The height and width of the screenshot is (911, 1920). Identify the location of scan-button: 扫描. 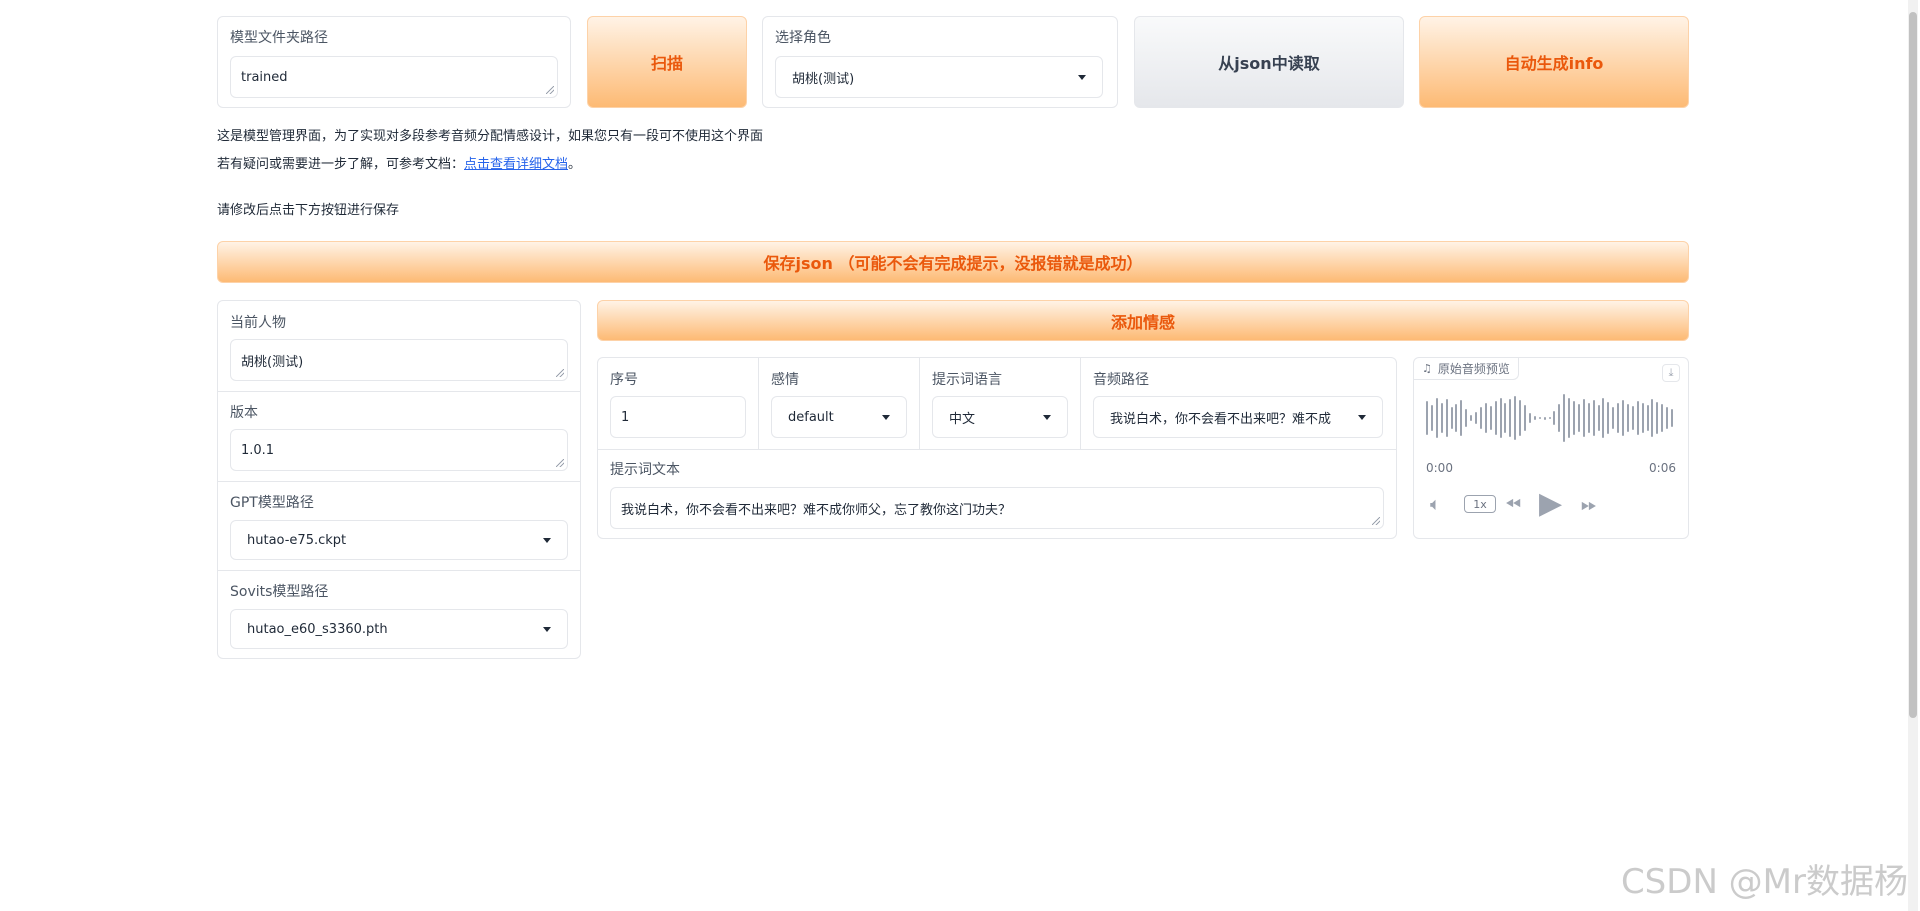
(667, 62).